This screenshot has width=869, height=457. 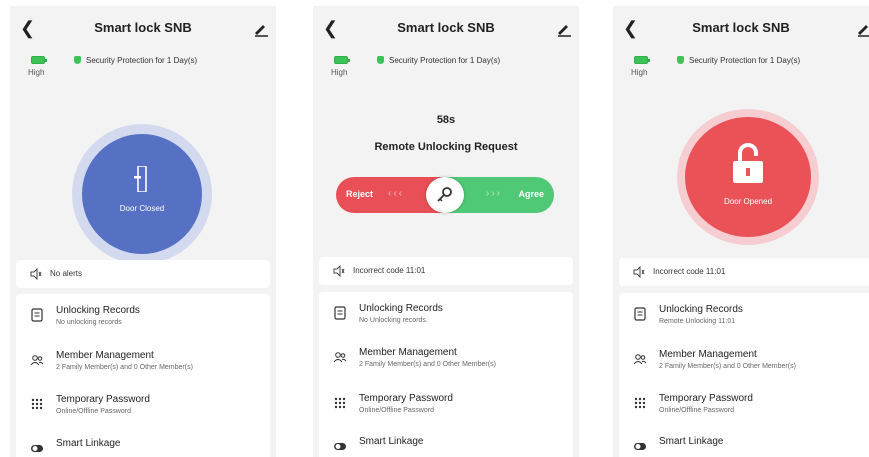 What do you see at coordinates (143, 274) in the screenshot?
I see `alert-row: No alerts` at bounding box center [143, 274].